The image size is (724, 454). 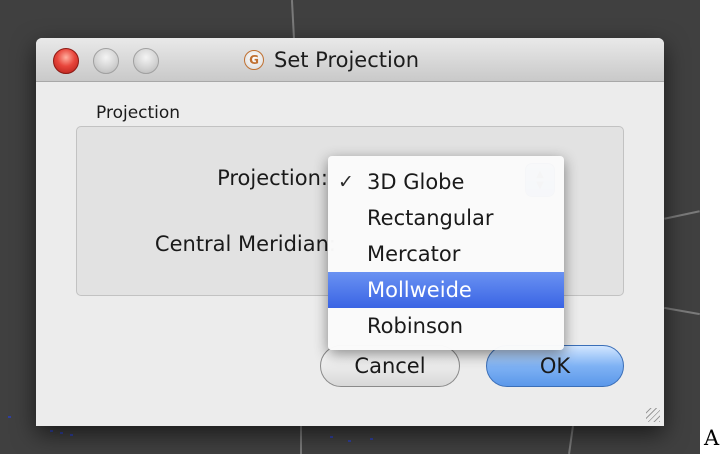 I want to click on menu-item-label: 3D Globe, so click(x=416, y=182).